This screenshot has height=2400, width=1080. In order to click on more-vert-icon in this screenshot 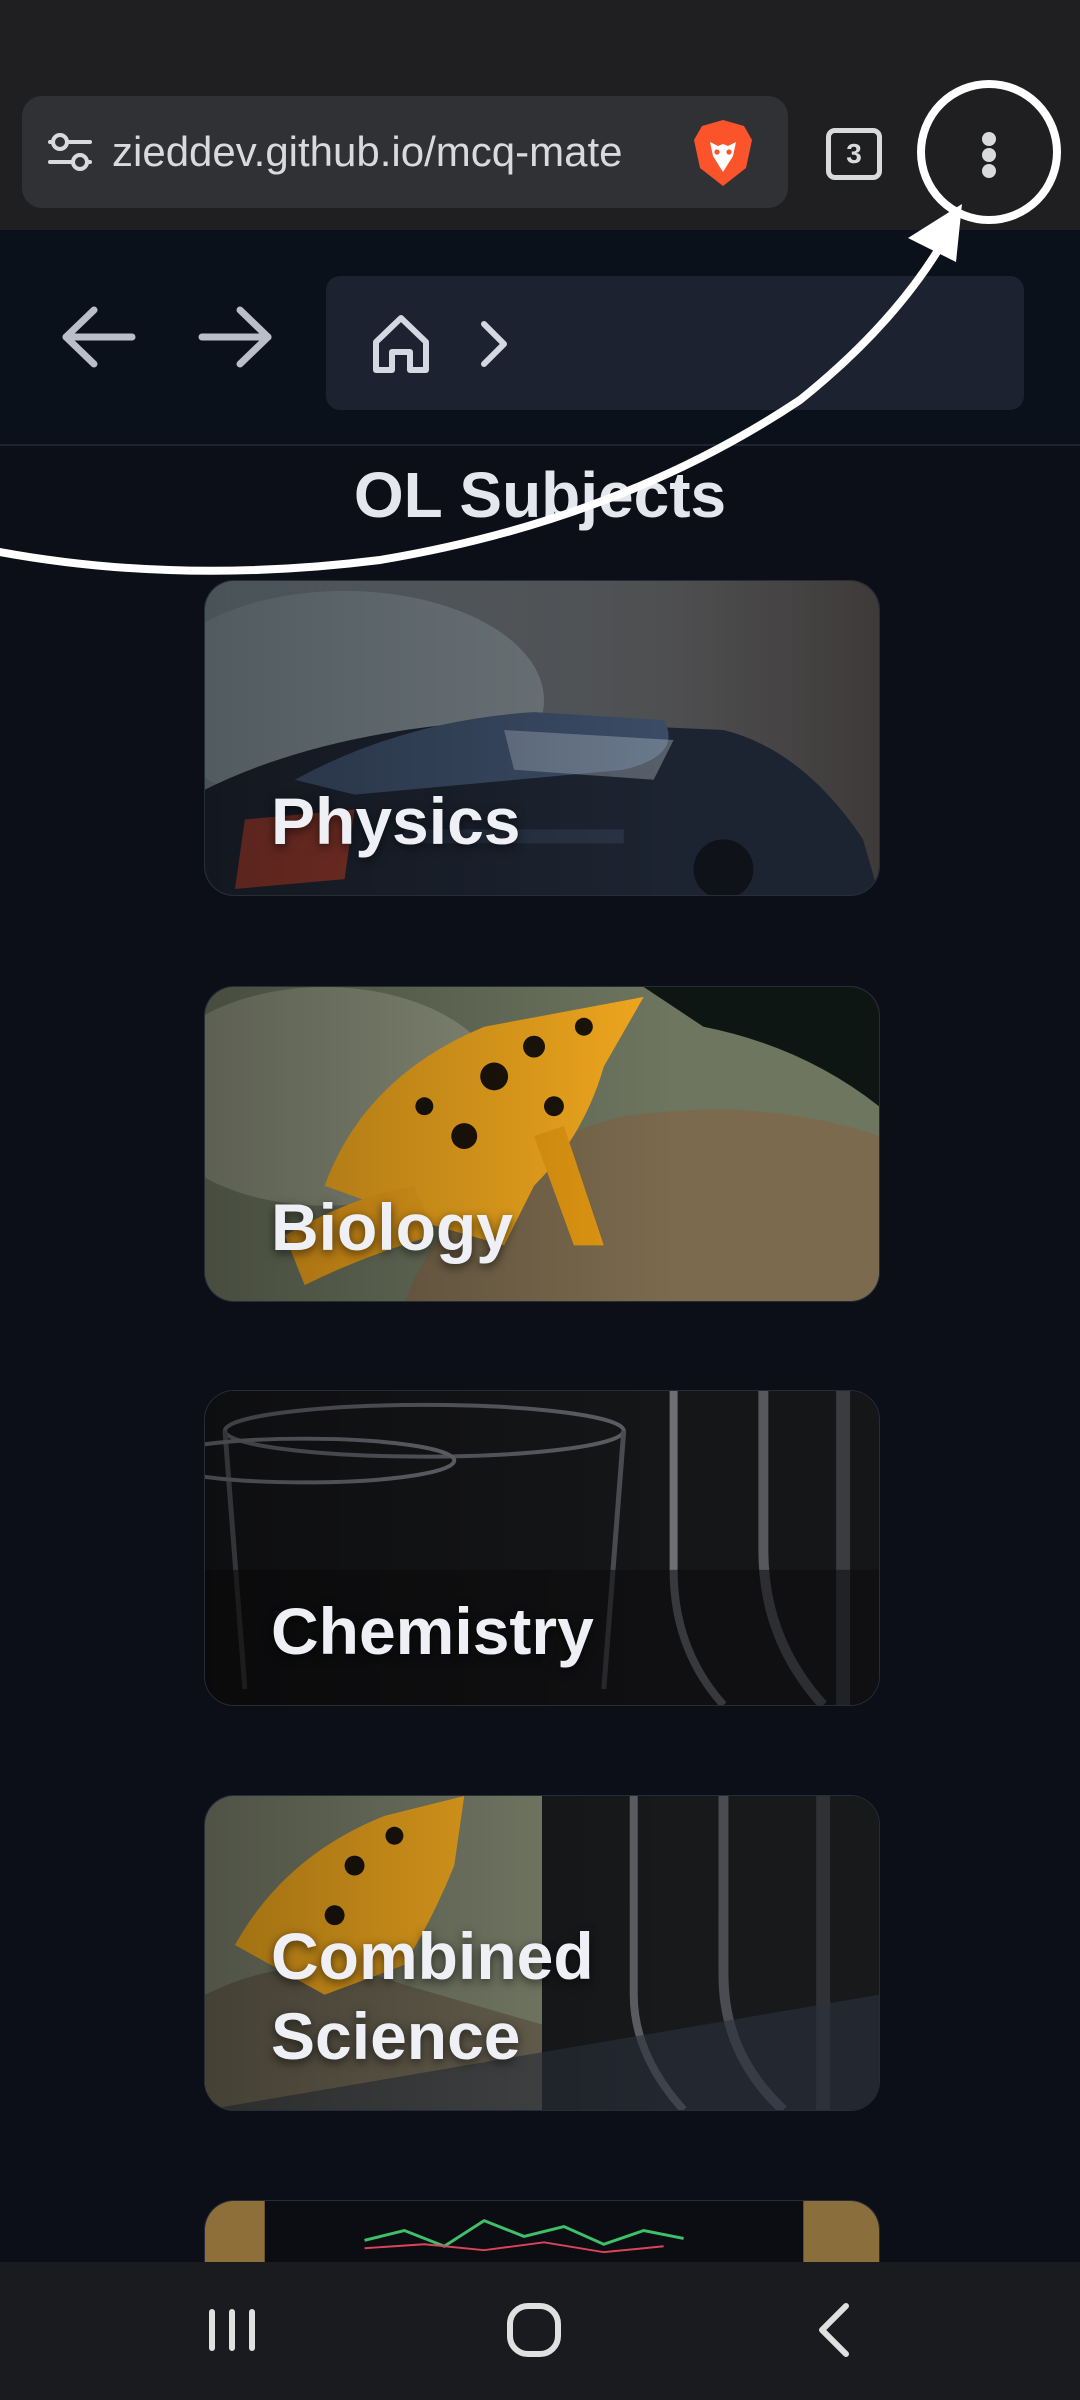, I will do `click(989, 154)`.